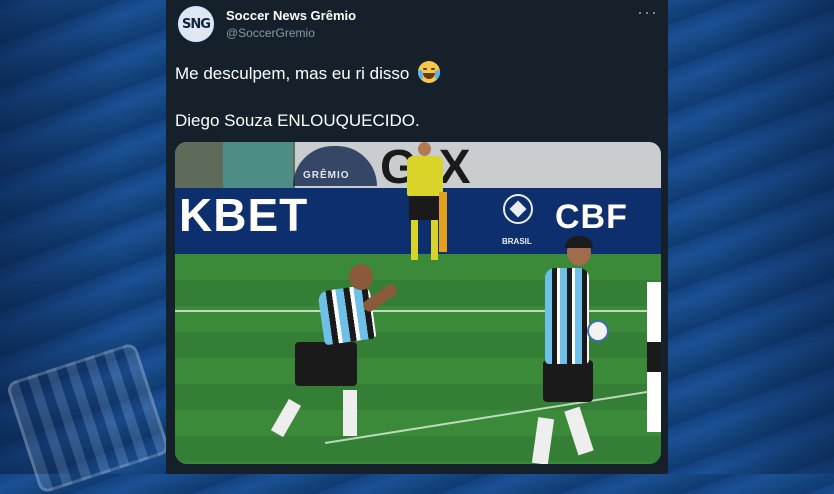 The width and height of the screenshot is (834, 494). Describe the element at coordinates (291, 15) in the screenshot. I see `display-name: Soccer News Grêmio` at that location.